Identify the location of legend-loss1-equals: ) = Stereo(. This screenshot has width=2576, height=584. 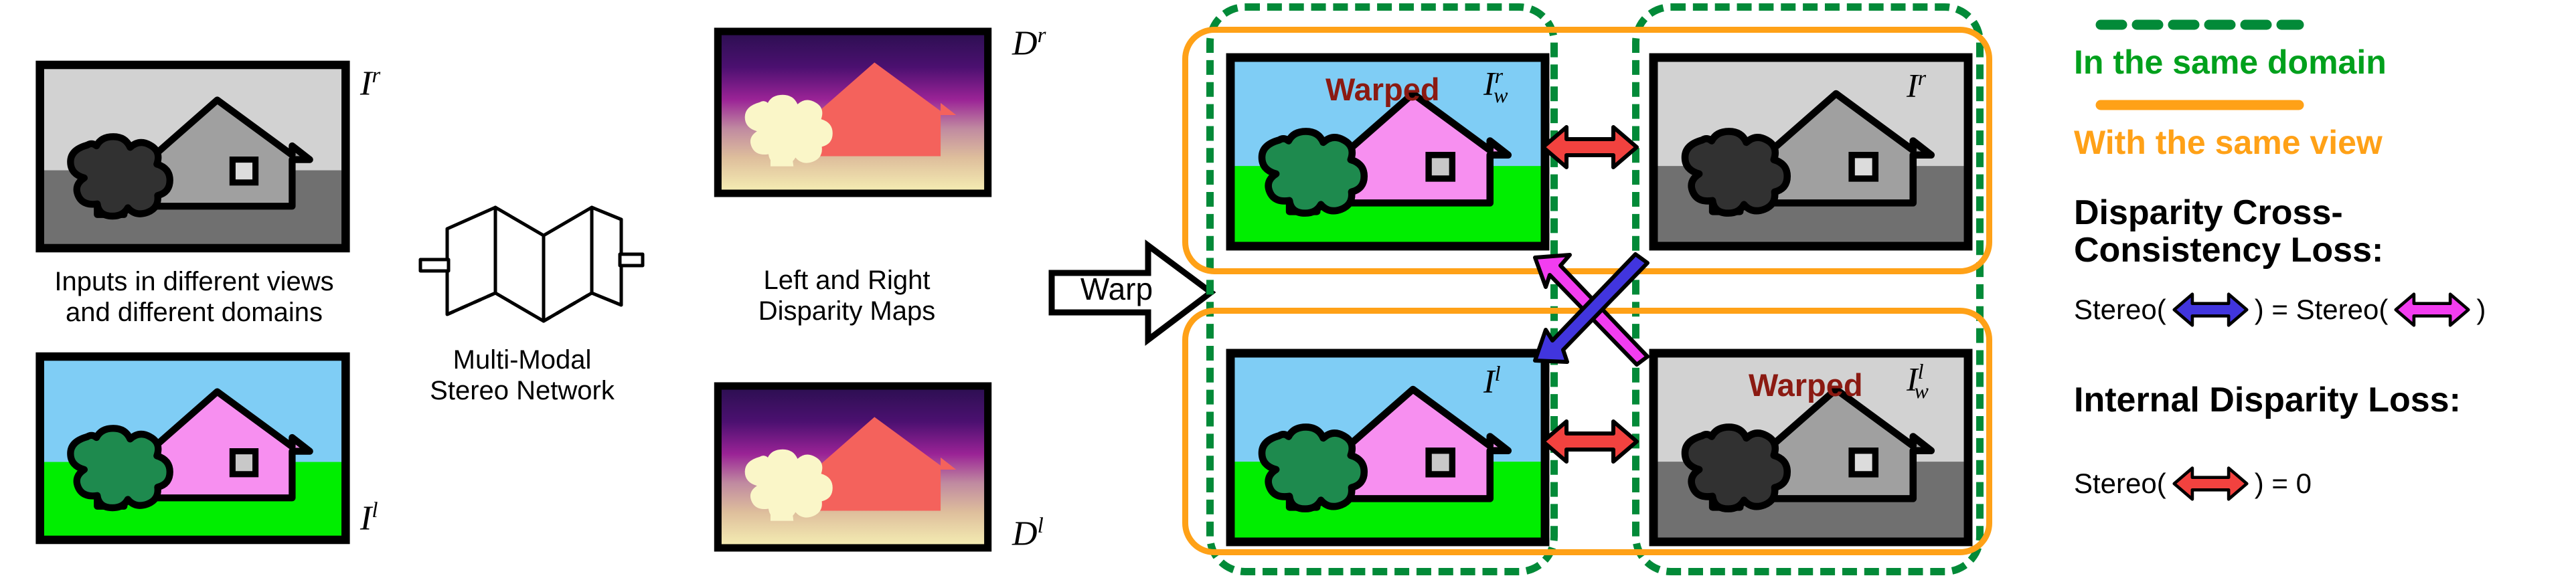
(2322, 309).